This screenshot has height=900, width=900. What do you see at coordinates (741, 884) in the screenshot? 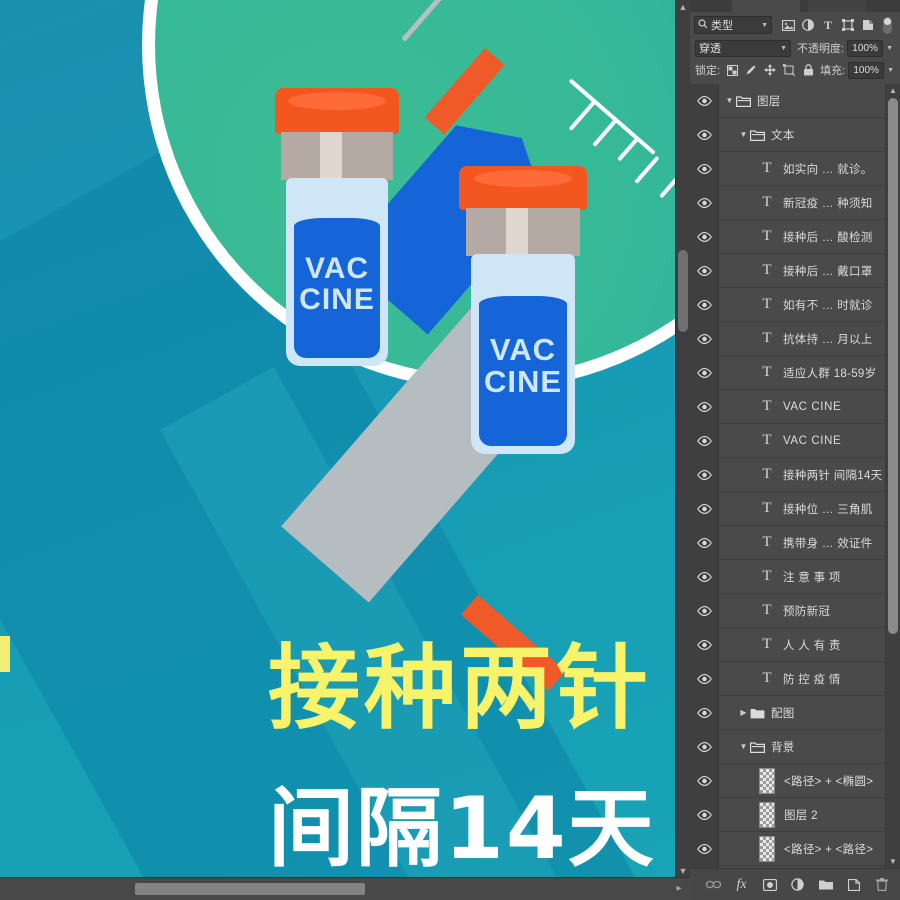
I see `layer-style-fx-icon: fx` at bounding box center [741, 884].